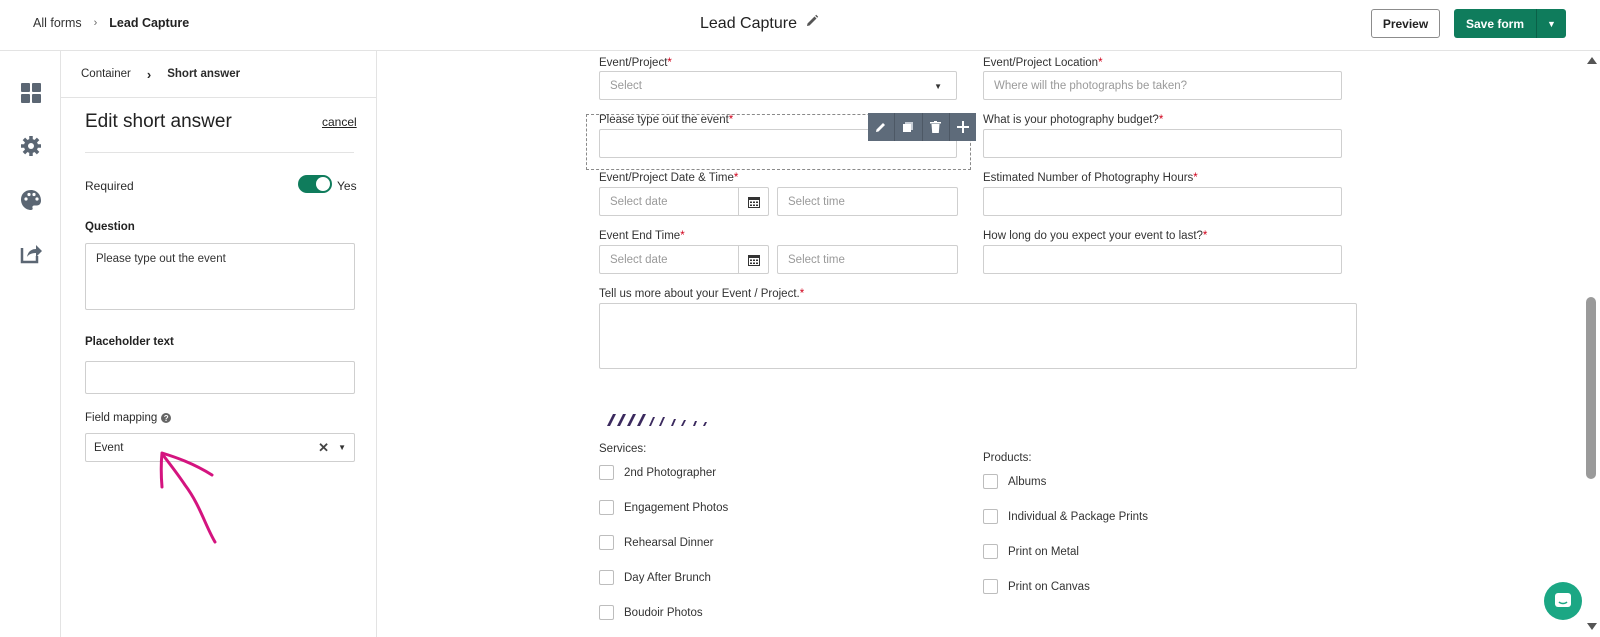 The height and width of the screenshot is (637, 1600). Describe the element at coordinates (623, 449) in the screenshot. I see `services-label: Services:` at that location.